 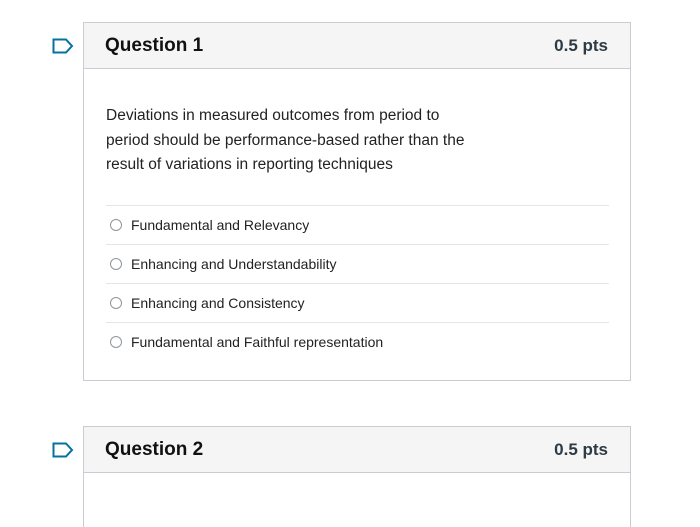 What do you see at coordinates (357, 263) in the screenshot?
I see `answer-option-2: Enhancing and Understandability` at bounding box center [357, 263].